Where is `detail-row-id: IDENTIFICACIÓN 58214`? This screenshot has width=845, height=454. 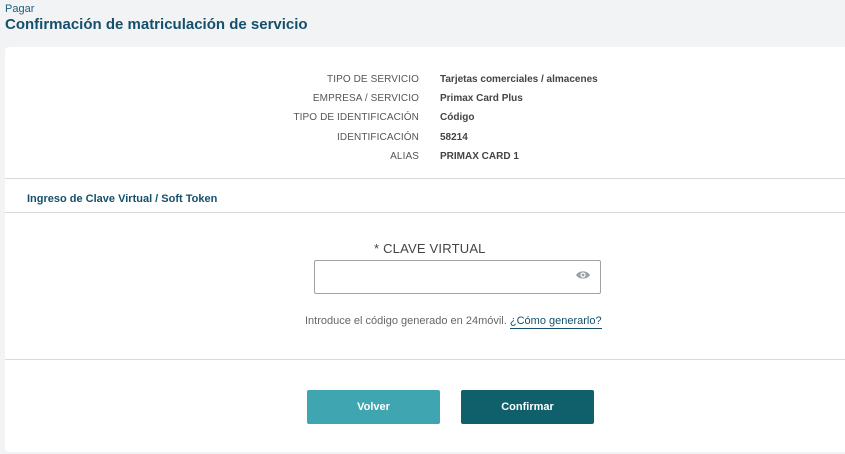 detail-row-id: IDENTIFICACIÓN 58214 is located at coordinates (425, 139).